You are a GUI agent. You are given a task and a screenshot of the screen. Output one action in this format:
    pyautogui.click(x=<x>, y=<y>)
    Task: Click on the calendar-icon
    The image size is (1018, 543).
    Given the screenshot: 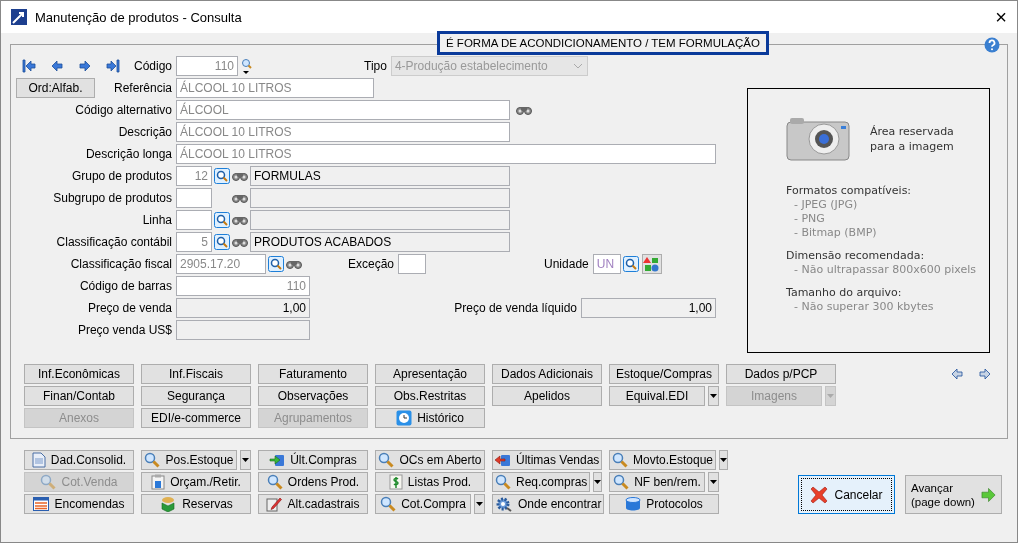 What is the action you would take?
    pyautogui.click(x=41, y=504)
    